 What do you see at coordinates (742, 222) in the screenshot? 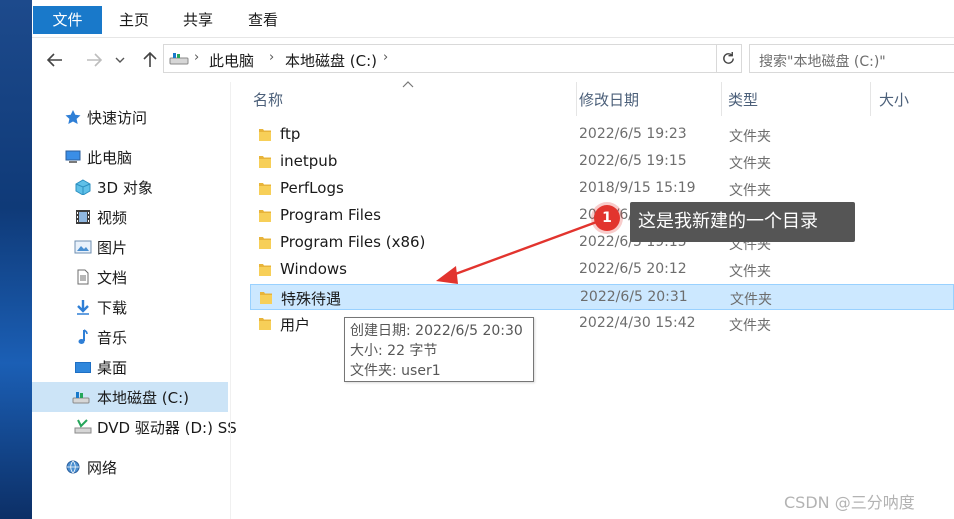
I see `annotation-callout: 这是我新建的一个目录` at bounding box center [742, 222].